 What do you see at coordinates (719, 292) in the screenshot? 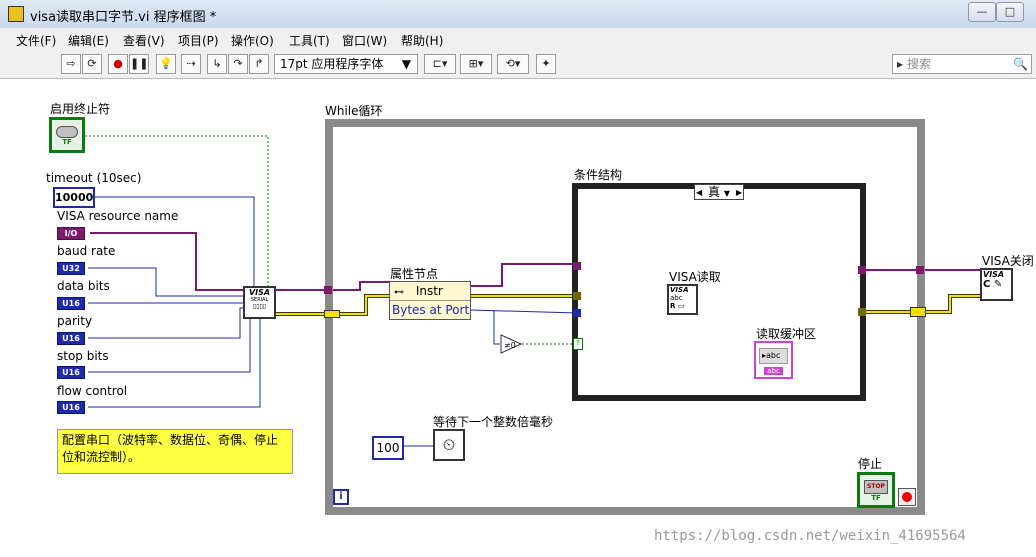
I see `case-structure` at bounding box center [719, 292].